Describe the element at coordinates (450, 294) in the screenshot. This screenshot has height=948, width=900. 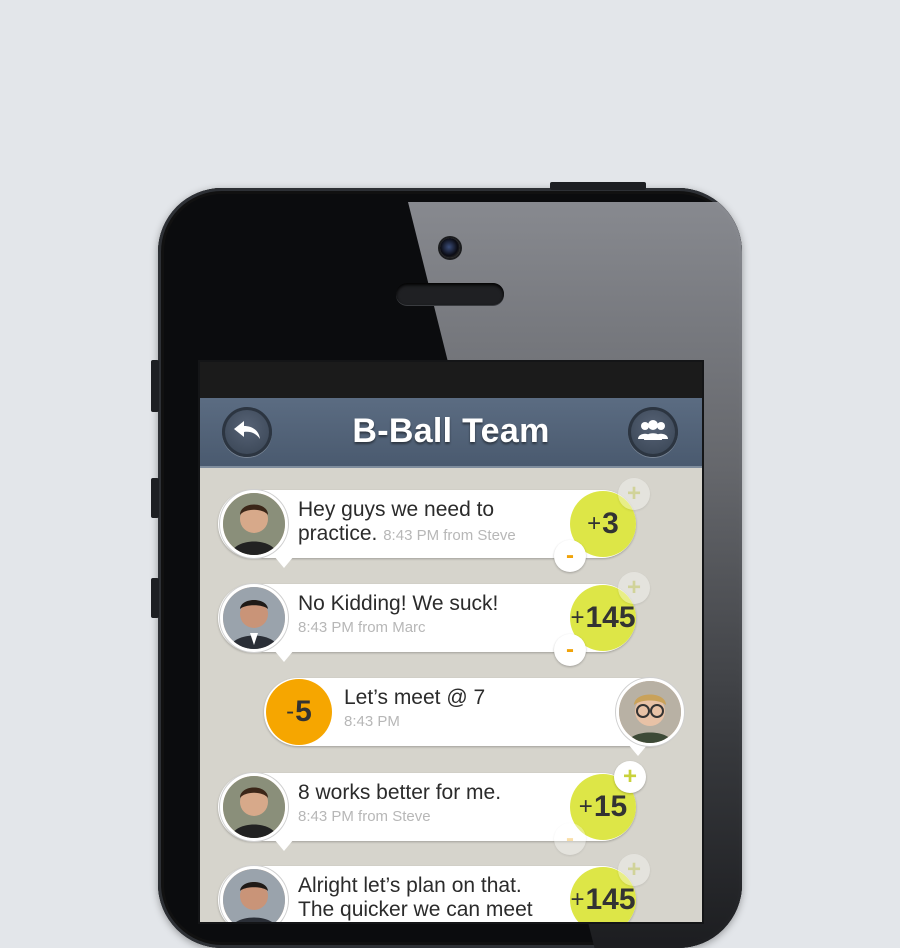
I see `earpiece-speaker` at that location.